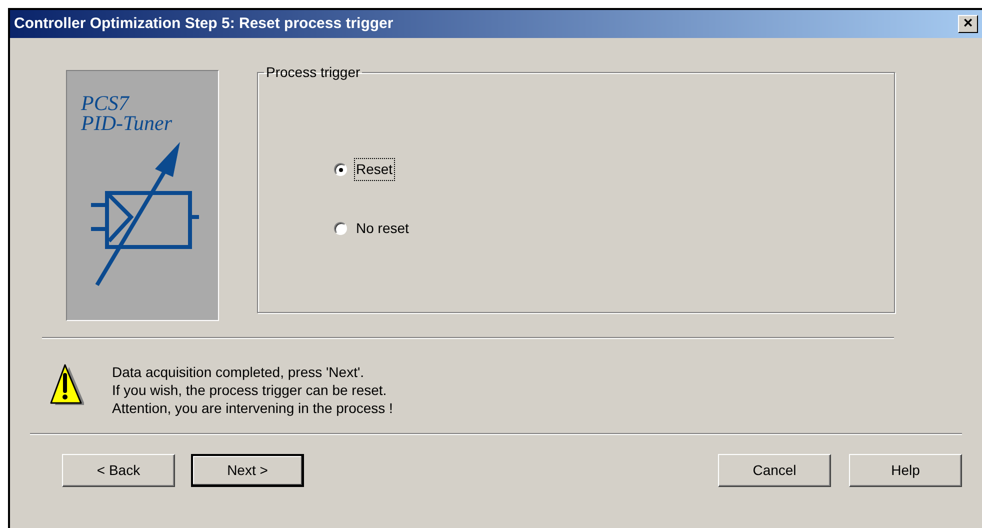 The image size is (982, 528). What do you see at coordinates (774, 470) in the screenshot?
I see `dialog-button: Cancel` at bounding box center [774, 470].